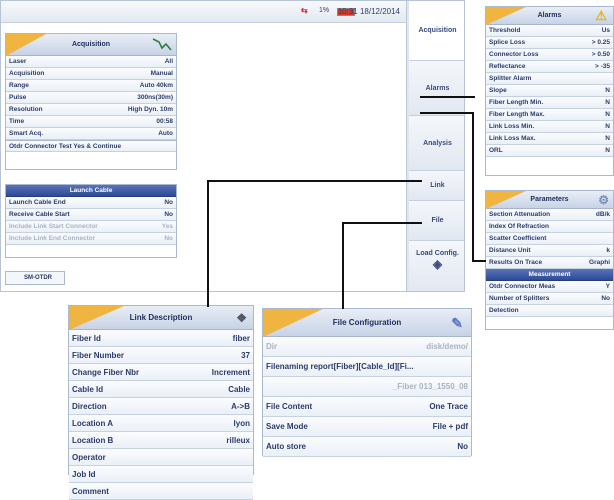  Describe the element at coordinates (600, 54) in the screenshot. I see `row-value: > 0.50` at that location.